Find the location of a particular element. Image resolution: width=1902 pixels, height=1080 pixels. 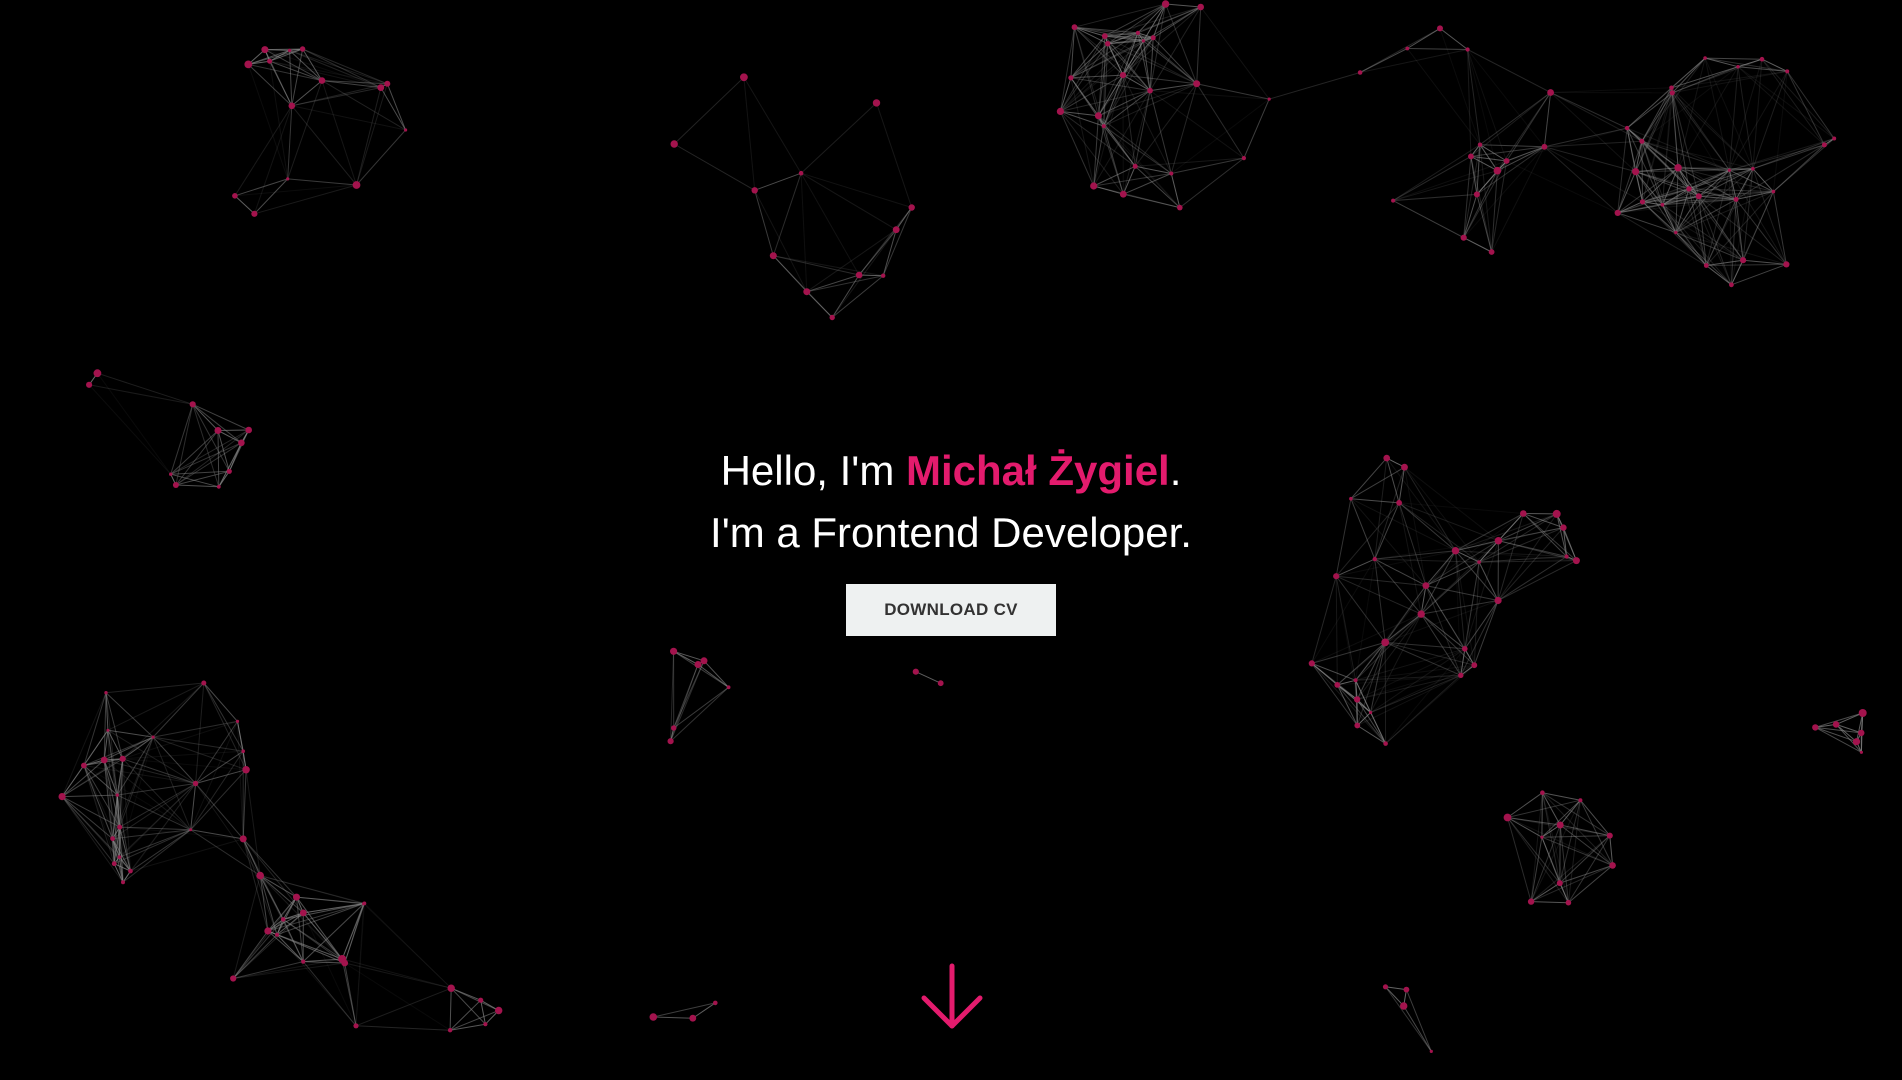

download-cv-button: DOWNLOAD CV is located at coordinates (951, 610).